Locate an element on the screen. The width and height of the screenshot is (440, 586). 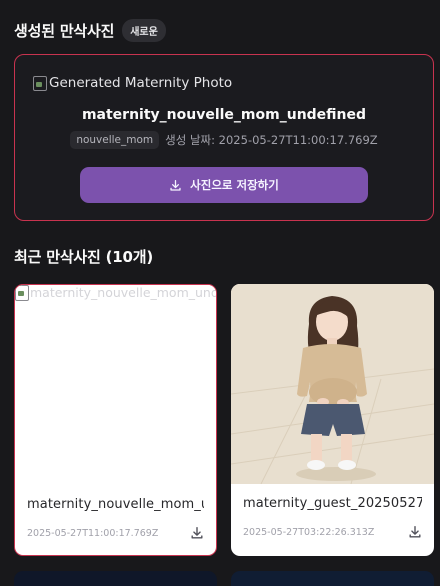
broken-thumbnail: maternity_nouvelle_mom_undefined is located at coordinates (115, 293).